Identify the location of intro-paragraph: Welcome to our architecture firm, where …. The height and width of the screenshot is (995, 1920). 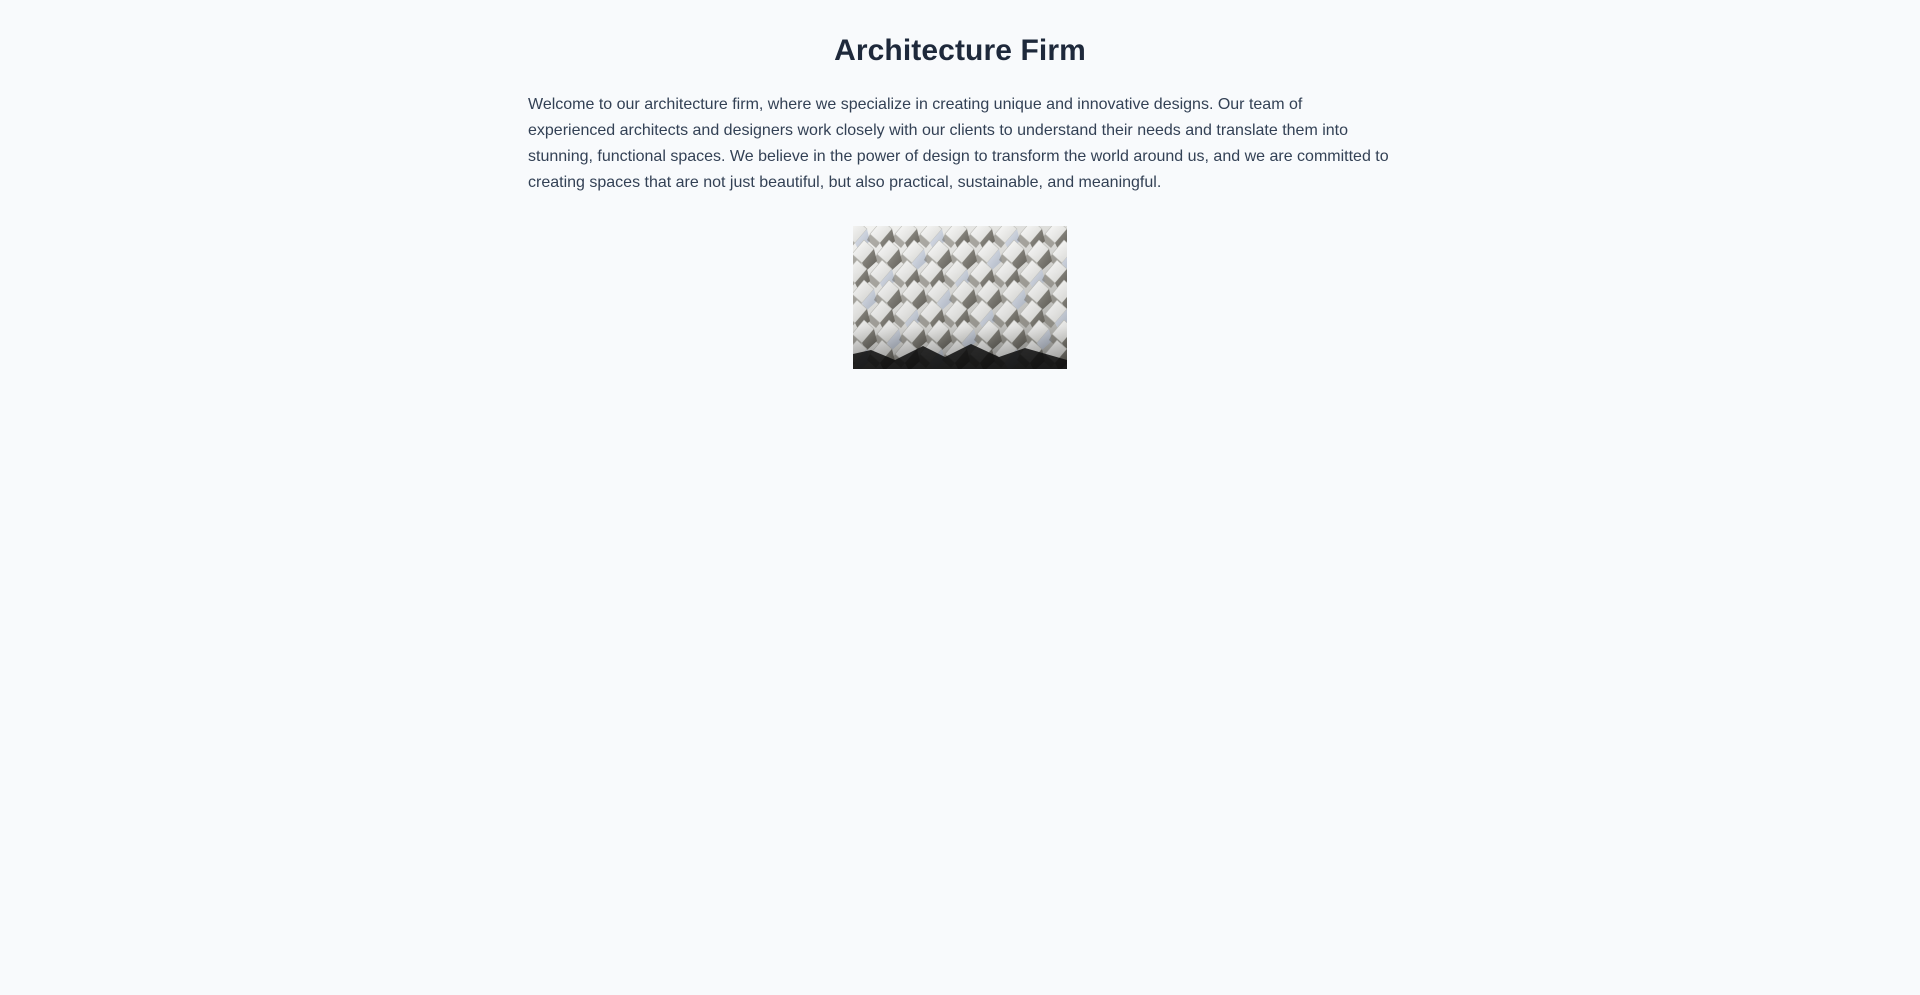
(958, 143).